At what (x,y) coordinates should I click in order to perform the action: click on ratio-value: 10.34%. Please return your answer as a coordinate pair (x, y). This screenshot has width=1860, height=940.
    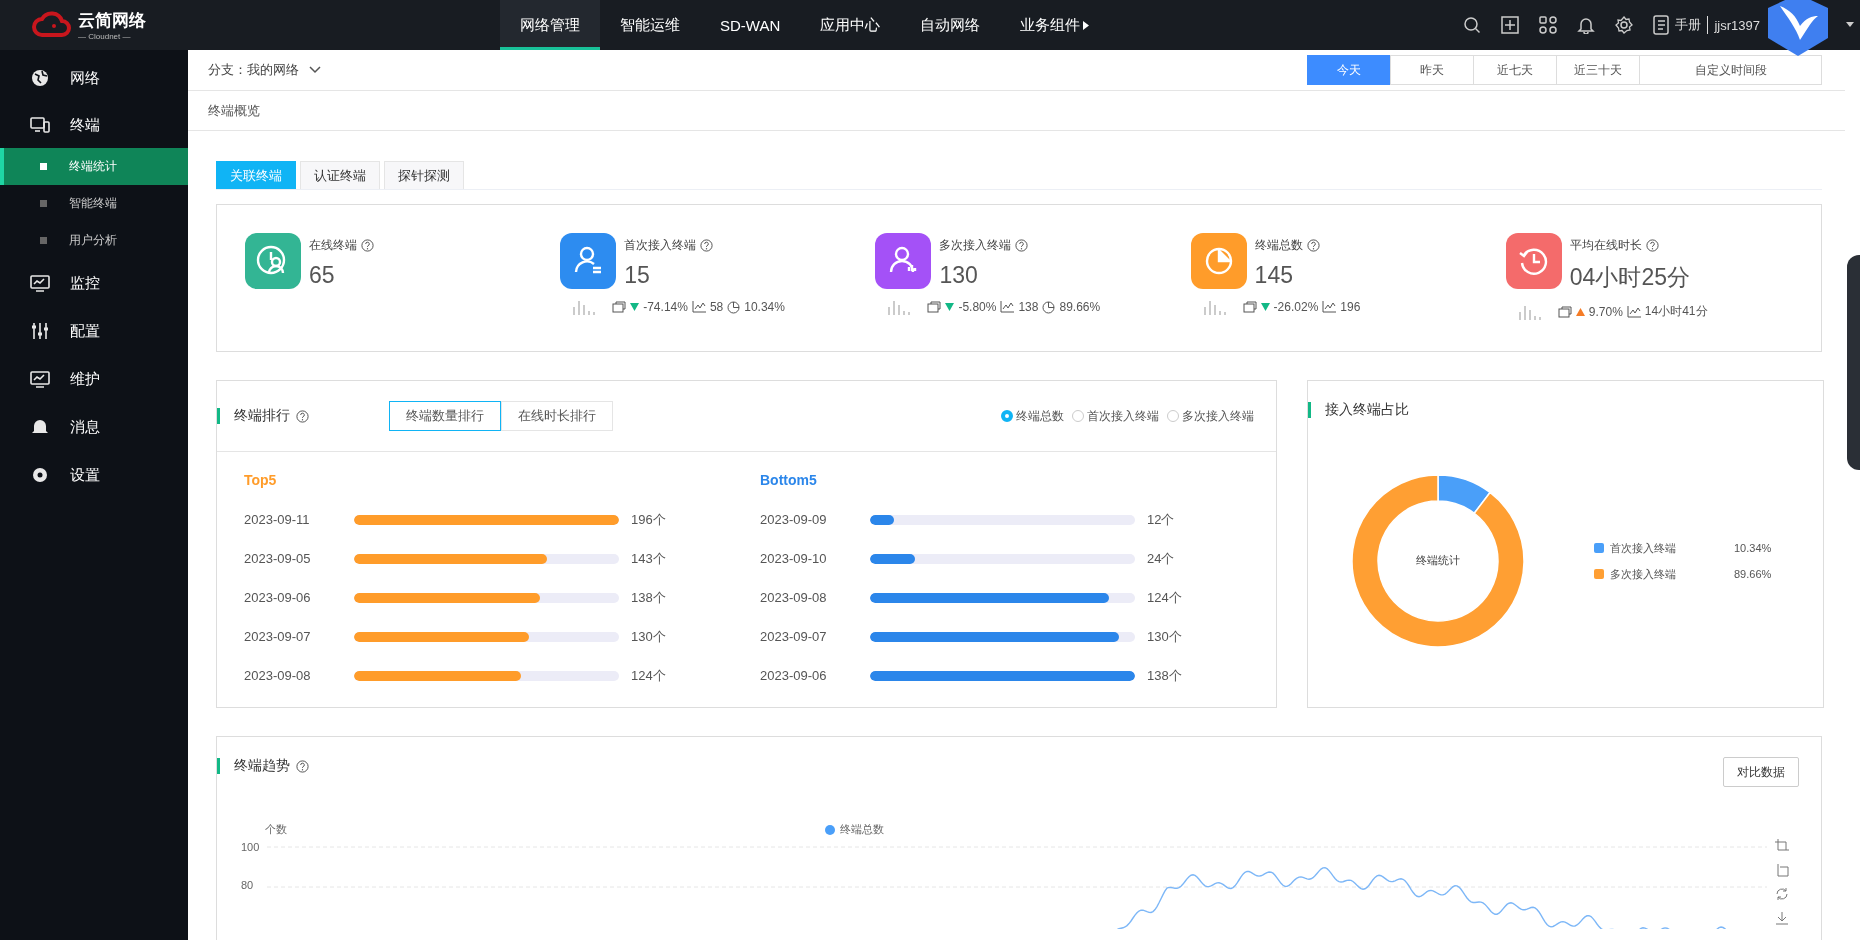
    Looking at the image, I should click on (764, 307).